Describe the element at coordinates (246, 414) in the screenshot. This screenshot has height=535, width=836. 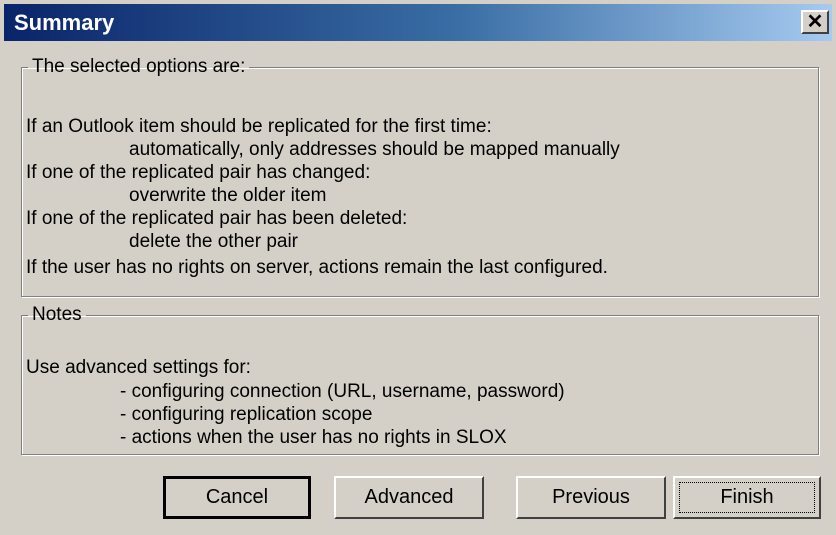
I see `notes-line: - configuring replication scope` at that location.